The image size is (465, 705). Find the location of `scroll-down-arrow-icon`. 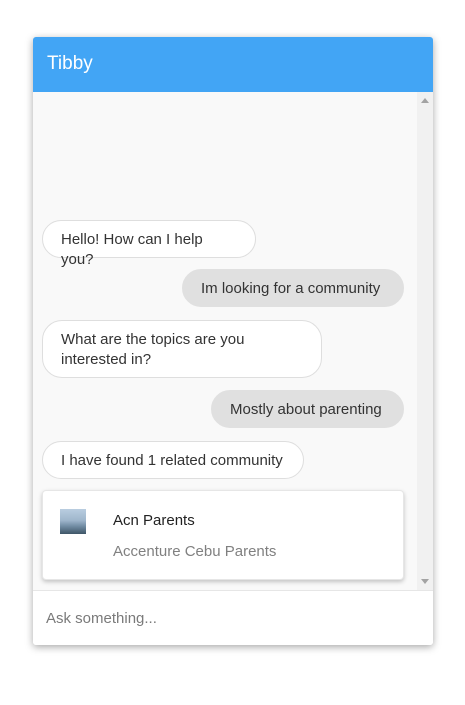

scroll-down-arrow-icon is located at coordinates (425, 581).